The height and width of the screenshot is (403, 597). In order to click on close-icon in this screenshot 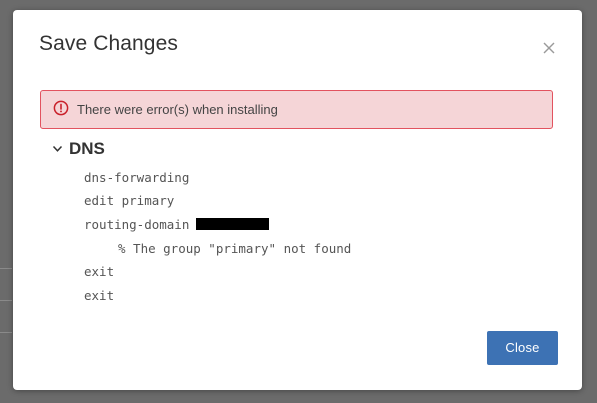, I will do `click(549, 48)`.